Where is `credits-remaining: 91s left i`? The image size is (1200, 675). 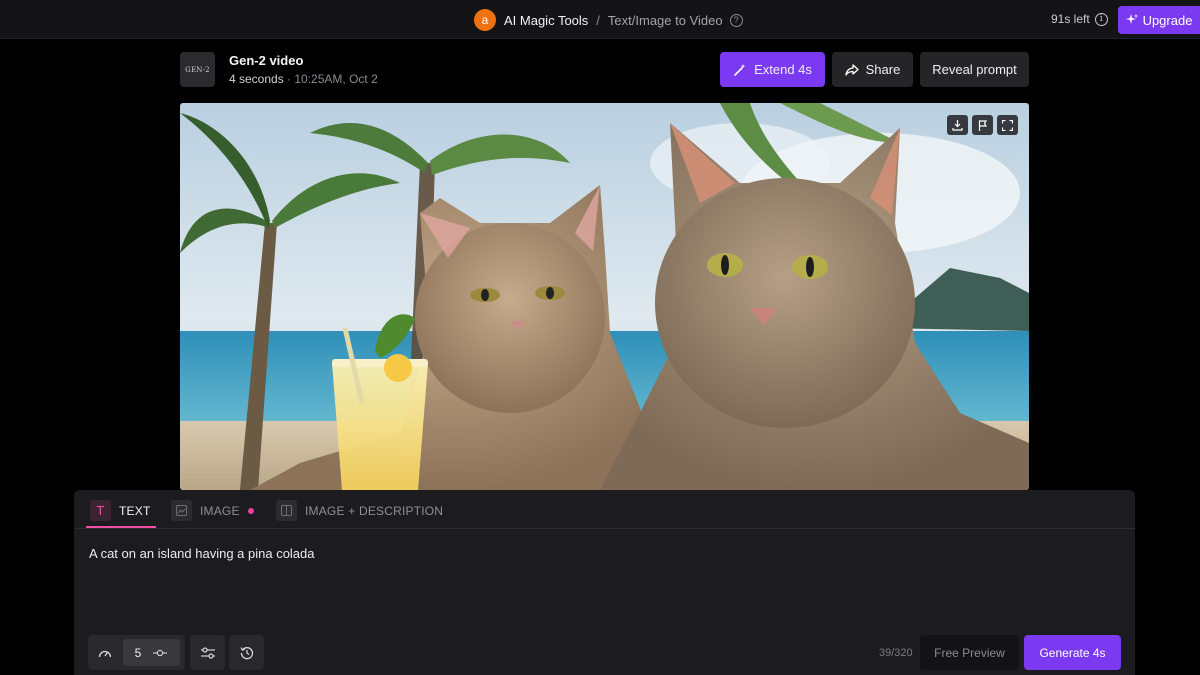
credits-remaining: 91s left i is located at coordinates (1079, 19).